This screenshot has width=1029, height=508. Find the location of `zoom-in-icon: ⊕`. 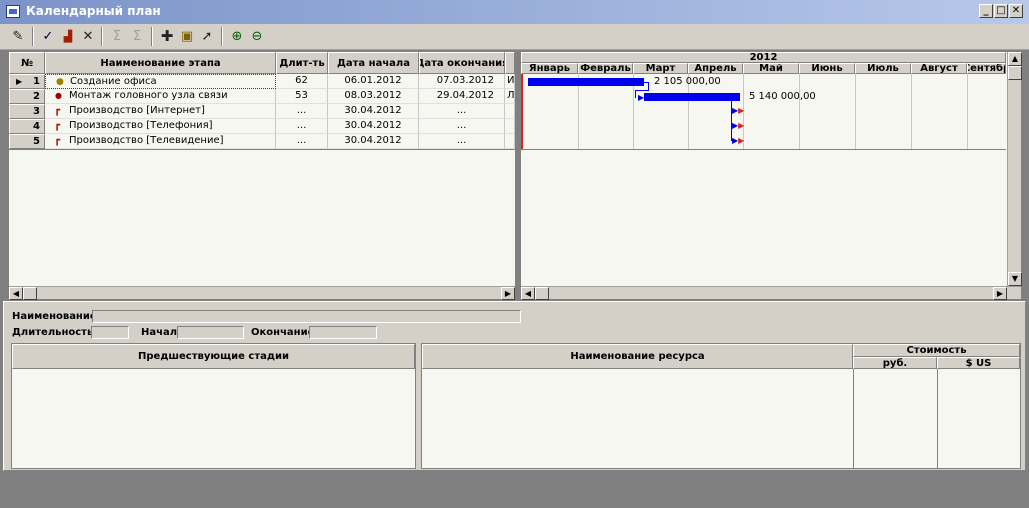

zoom-in-icon: ⊕ is located at coordinates (237, 36).